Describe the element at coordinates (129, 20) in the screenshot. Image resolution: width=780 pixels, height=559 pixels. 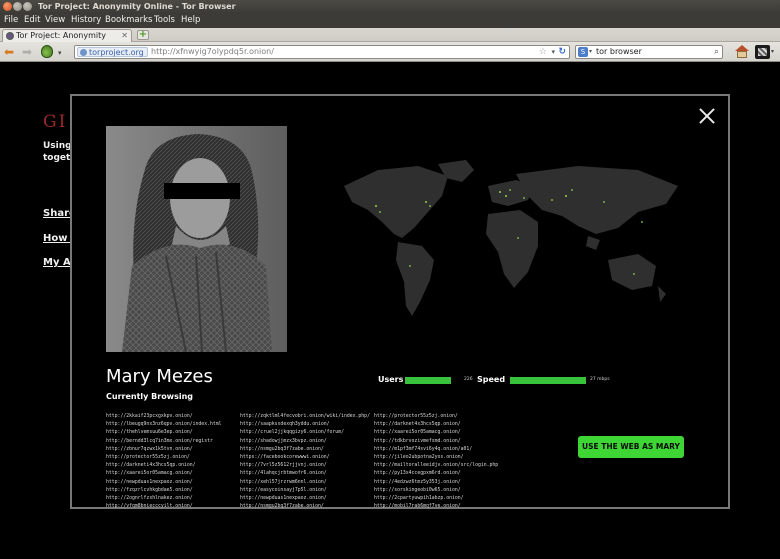
I see `menu-bookmarks: Bookmarks` at that location.